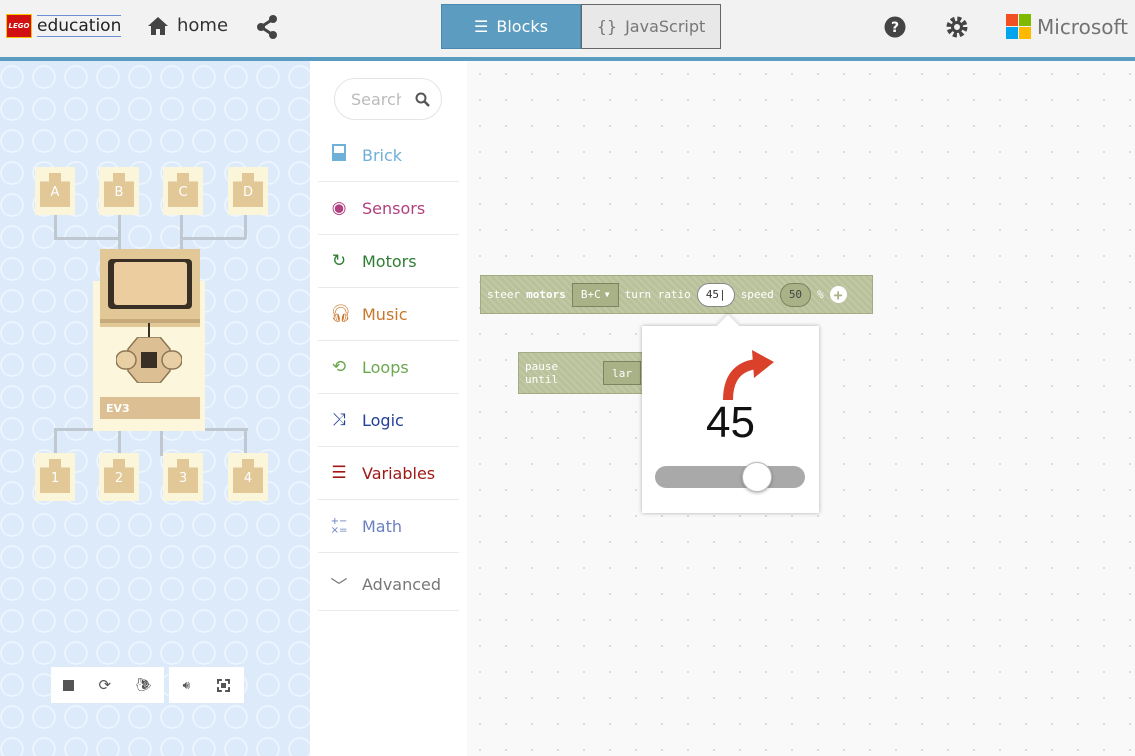 This screenshot has width=1135, height=756. I want to click on turn-ratio-value: 45, so click(730, 422).